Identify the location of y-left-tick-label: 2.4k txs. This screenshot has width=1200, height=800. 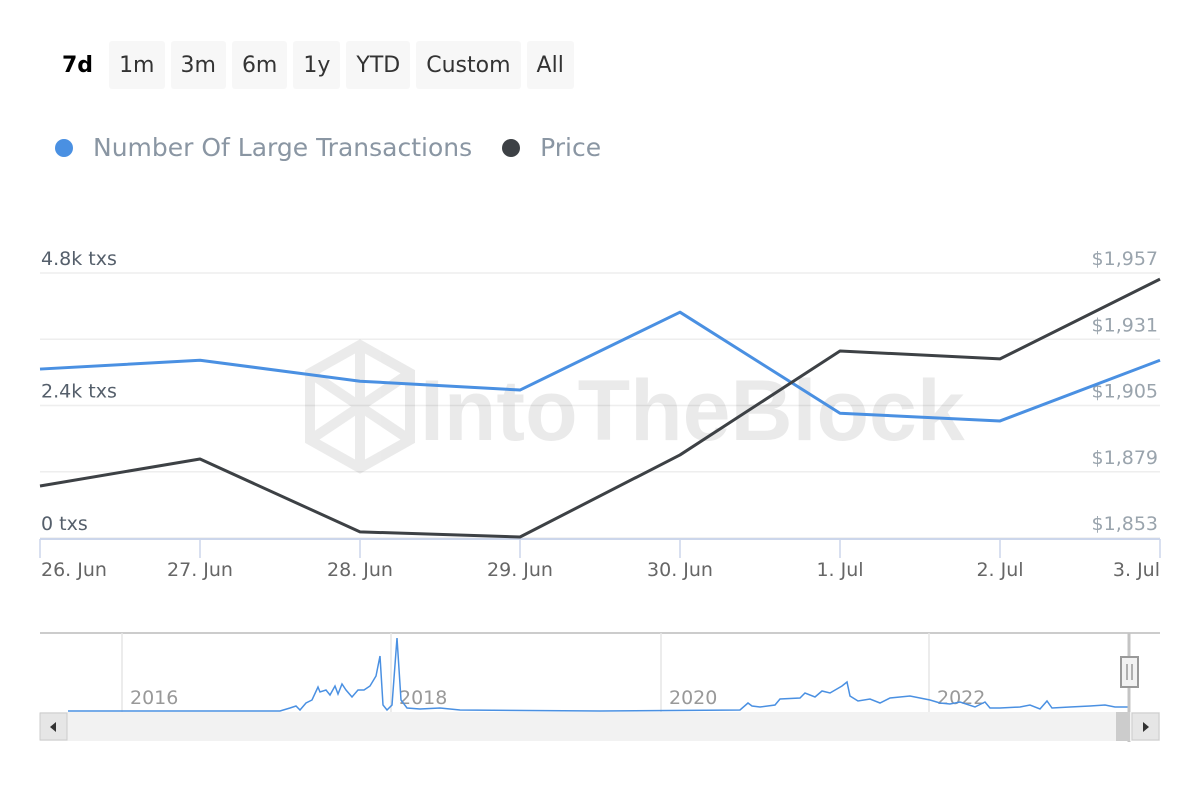
(79, 392).